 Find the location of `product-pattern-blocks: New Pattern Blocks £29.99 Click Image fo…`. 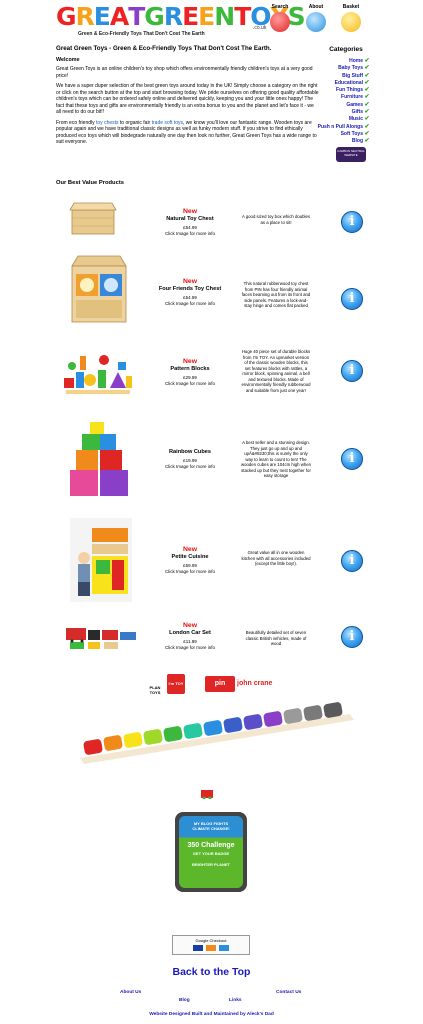

product-pattern-blocks: New Pattern Blocks £29.99 Click Image fo… is located at coordinates (211, 375).